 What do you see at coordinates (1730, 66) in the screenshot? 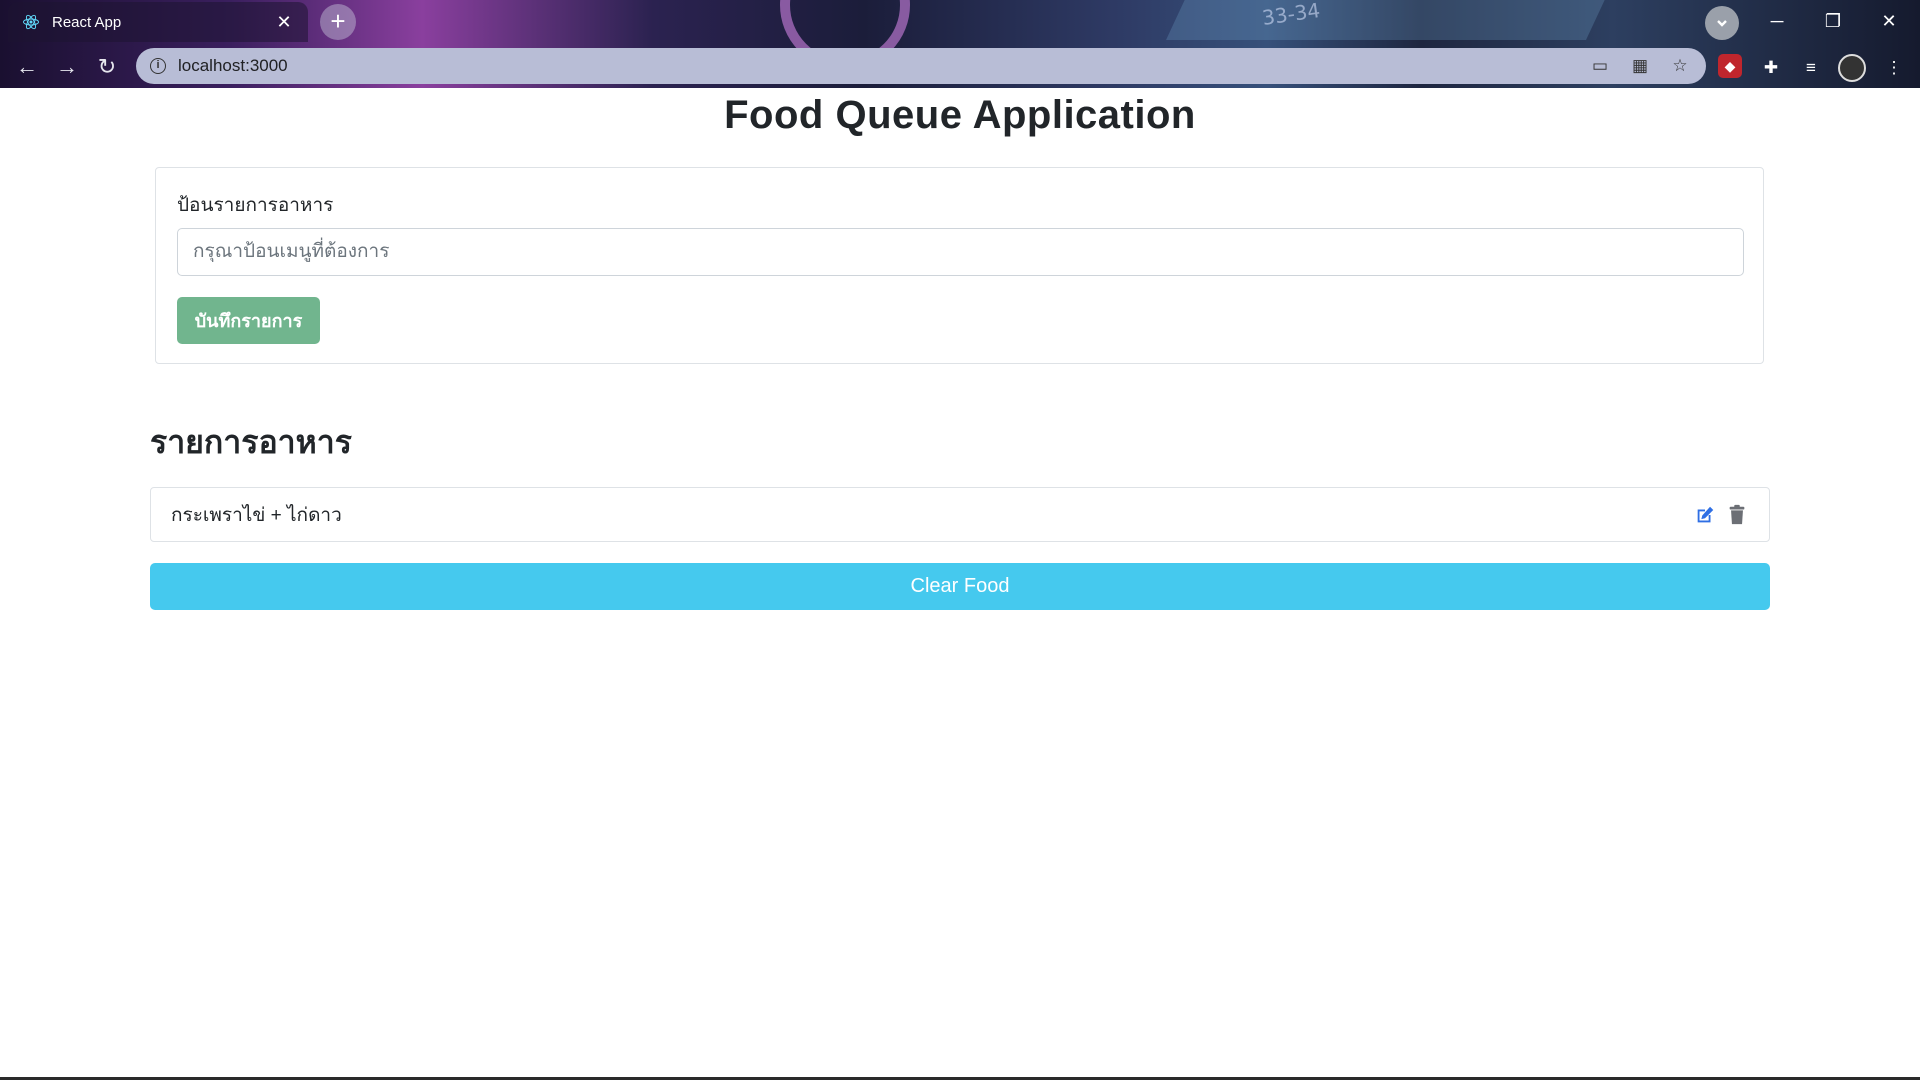
I see `extension-icon: ◆` at bounding box center [1730, 66].